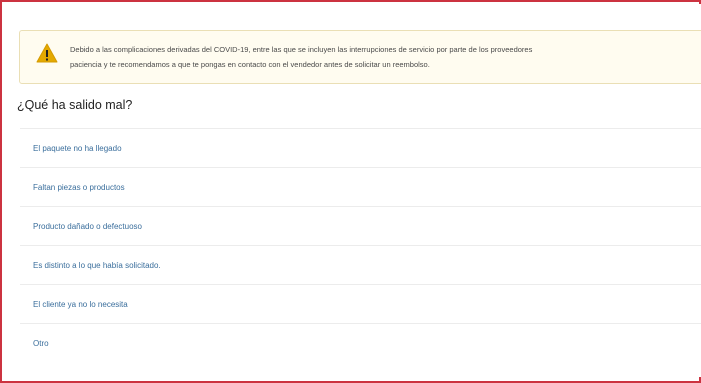 The width and height of the screenshot is (701, 383). What do you see at coordinates (47, 53) in the screenshot?
I see `warning-icon` at bounding box center [47, 53].